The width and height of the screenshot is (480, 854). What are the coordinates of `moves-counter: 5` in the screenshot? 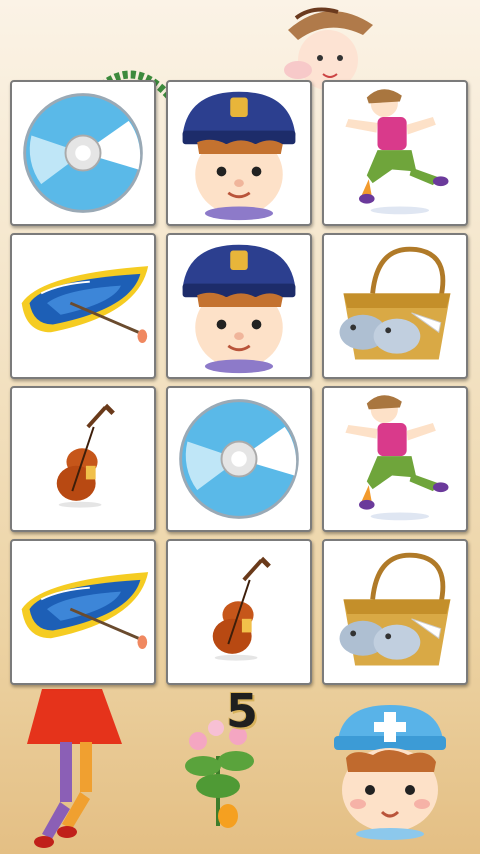 It's located at (241, 711).